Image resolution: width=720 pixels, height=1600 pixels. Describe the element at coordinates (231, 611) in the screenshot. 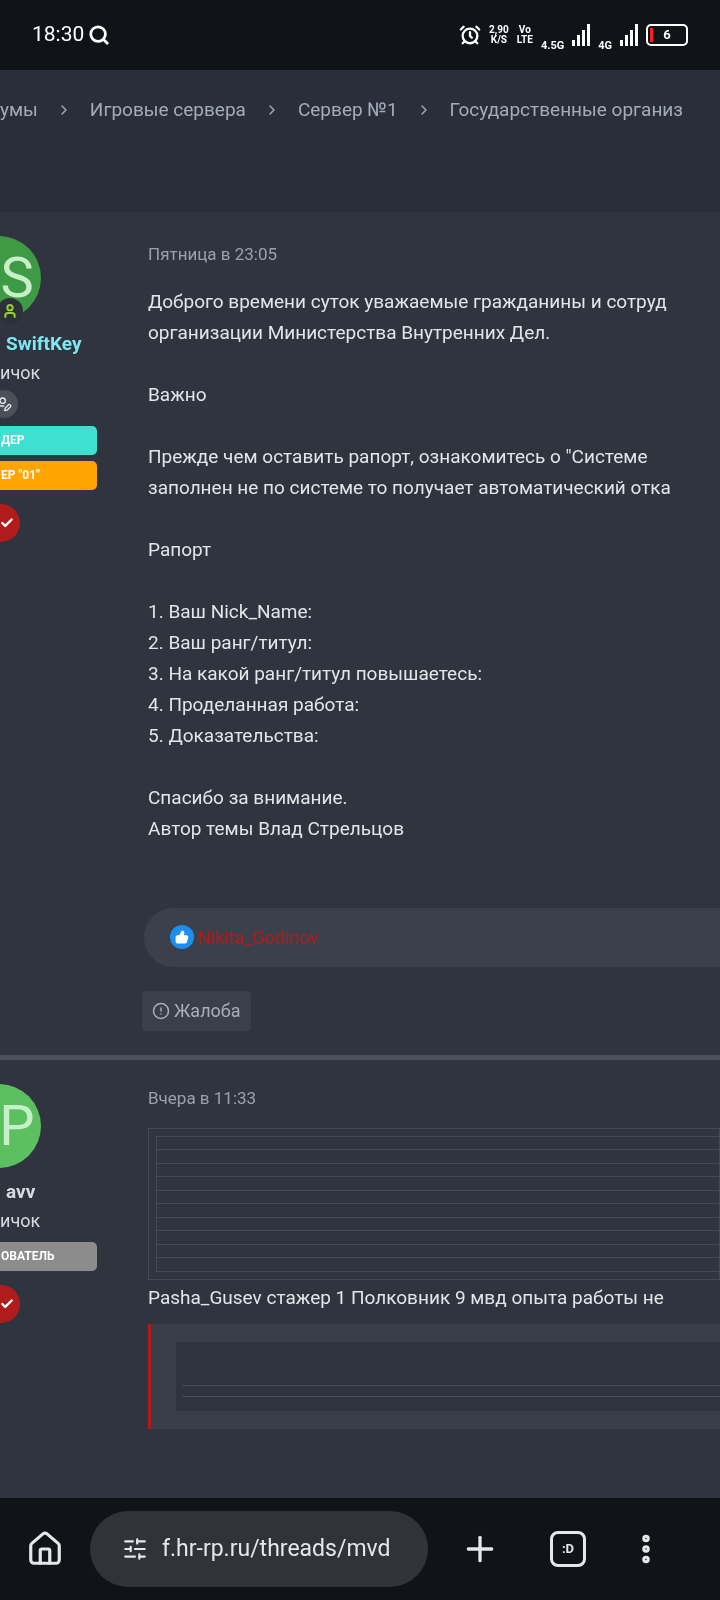

I see `post-text: 1. Ваш Nick_Name:` at that location.